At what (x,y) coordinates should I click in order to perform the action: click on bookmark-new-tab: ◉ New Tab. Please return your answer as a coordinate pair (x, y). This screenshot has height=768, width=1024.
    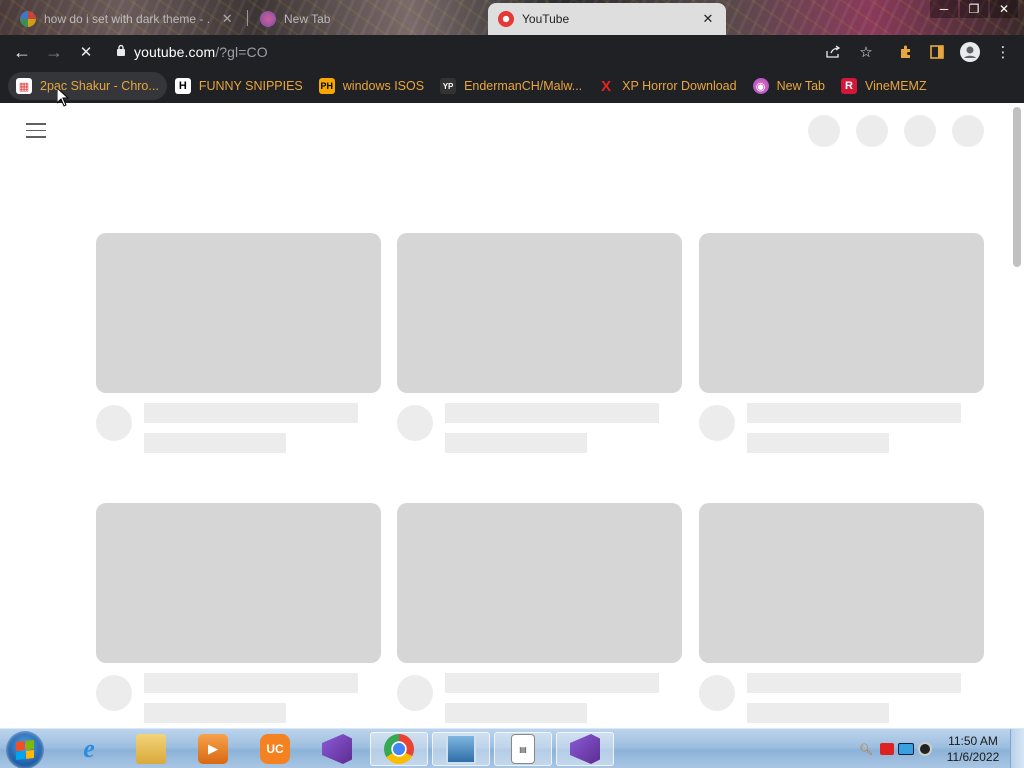
    Looking at the image, I should click on (789, 86).